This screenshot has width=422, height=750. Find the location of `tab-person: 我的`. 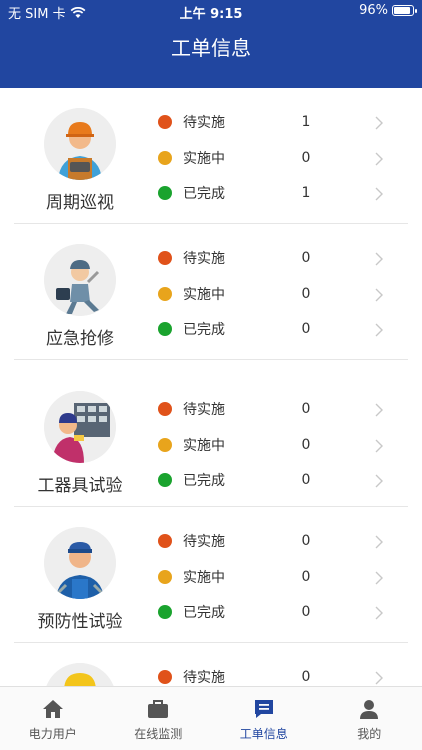

tab-person: 我的 is located at coordinates (369, 718).